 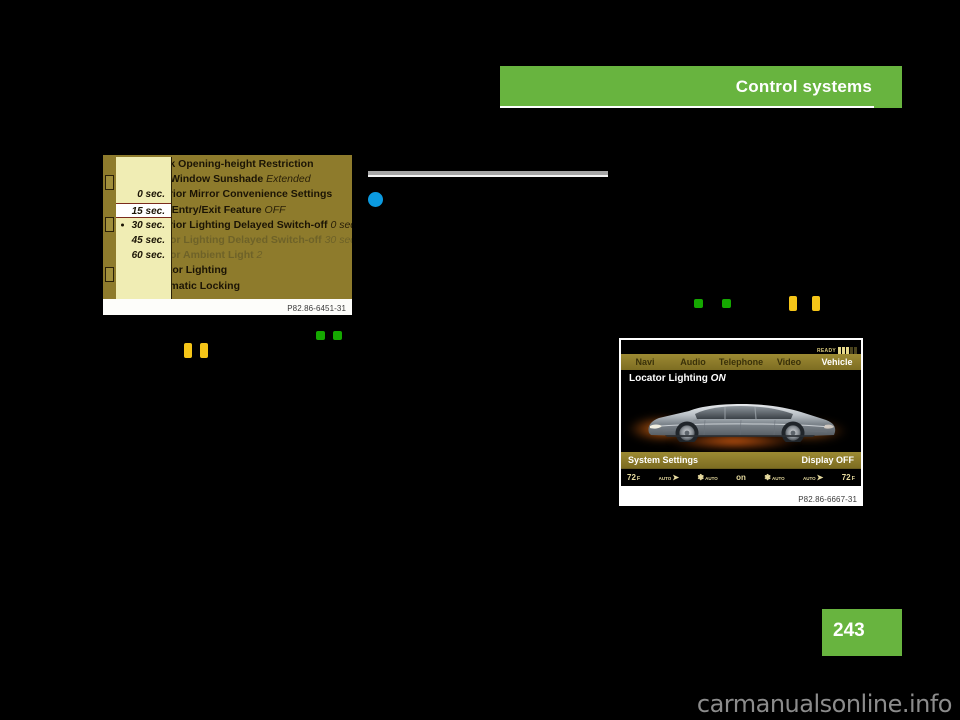 I want to click on screen-title-state: ON, so click(x=718, y=378).